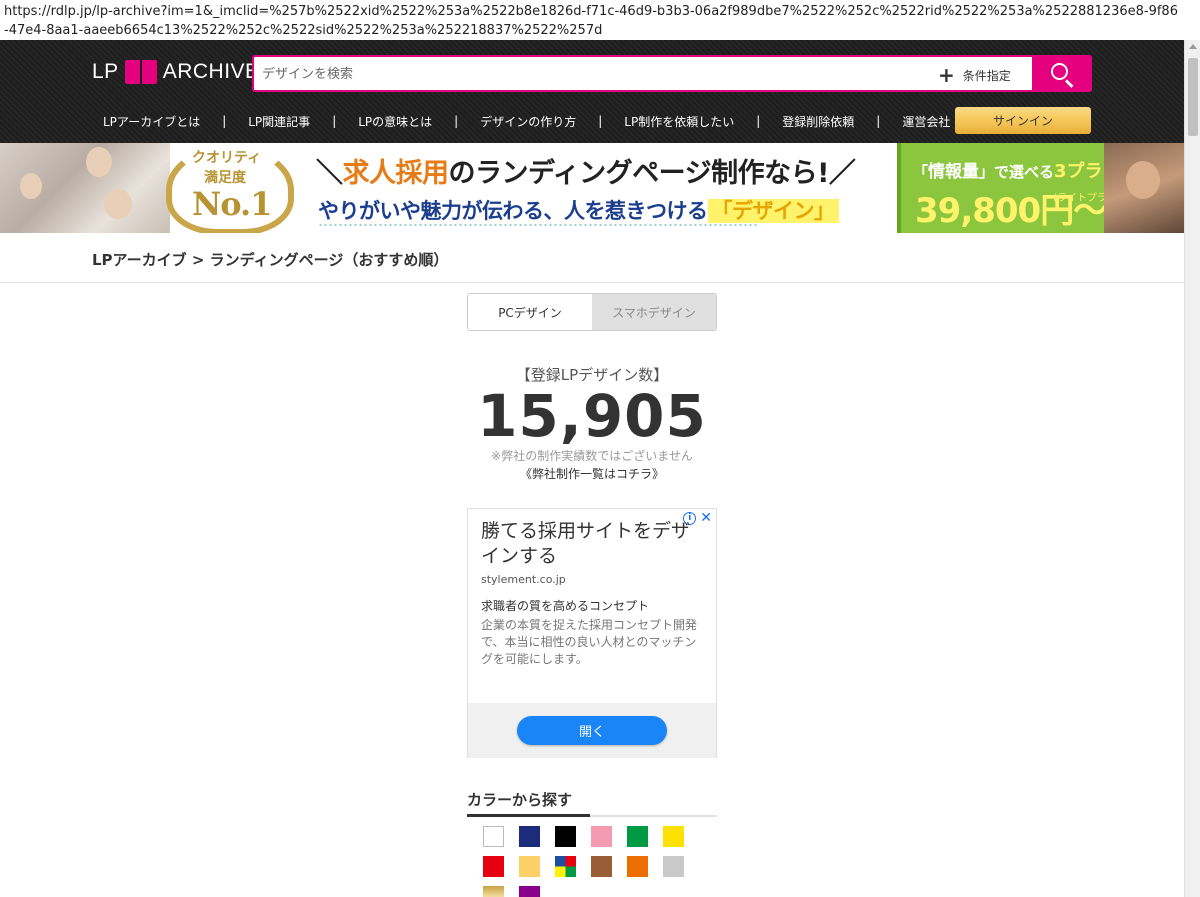 Image resolution: width=1200 pixels, height=897 pixels. Describe the element at coordinates (706, 518) in the screenshot. I see `ad-close-icon: ✕` at that location.